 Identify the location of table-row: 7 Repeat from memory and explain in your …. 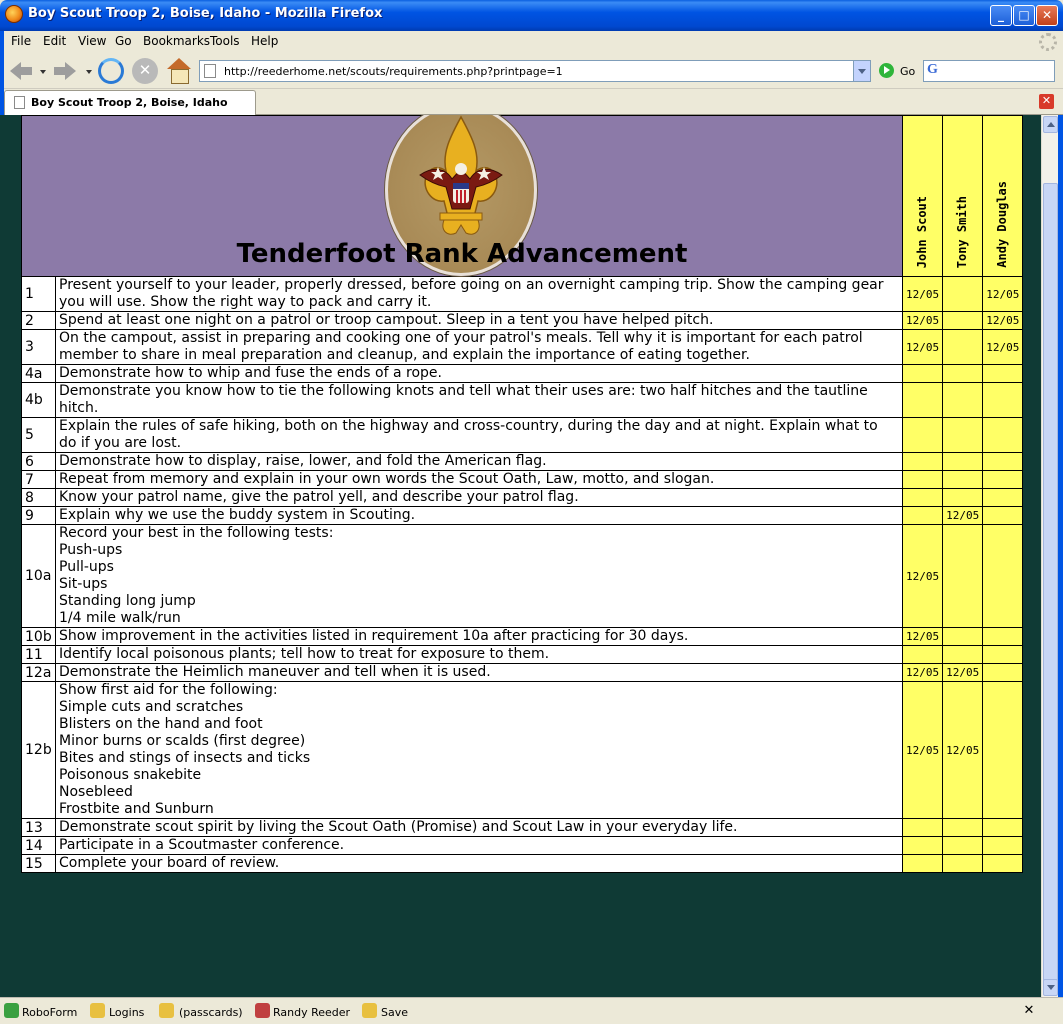
(522, 479).